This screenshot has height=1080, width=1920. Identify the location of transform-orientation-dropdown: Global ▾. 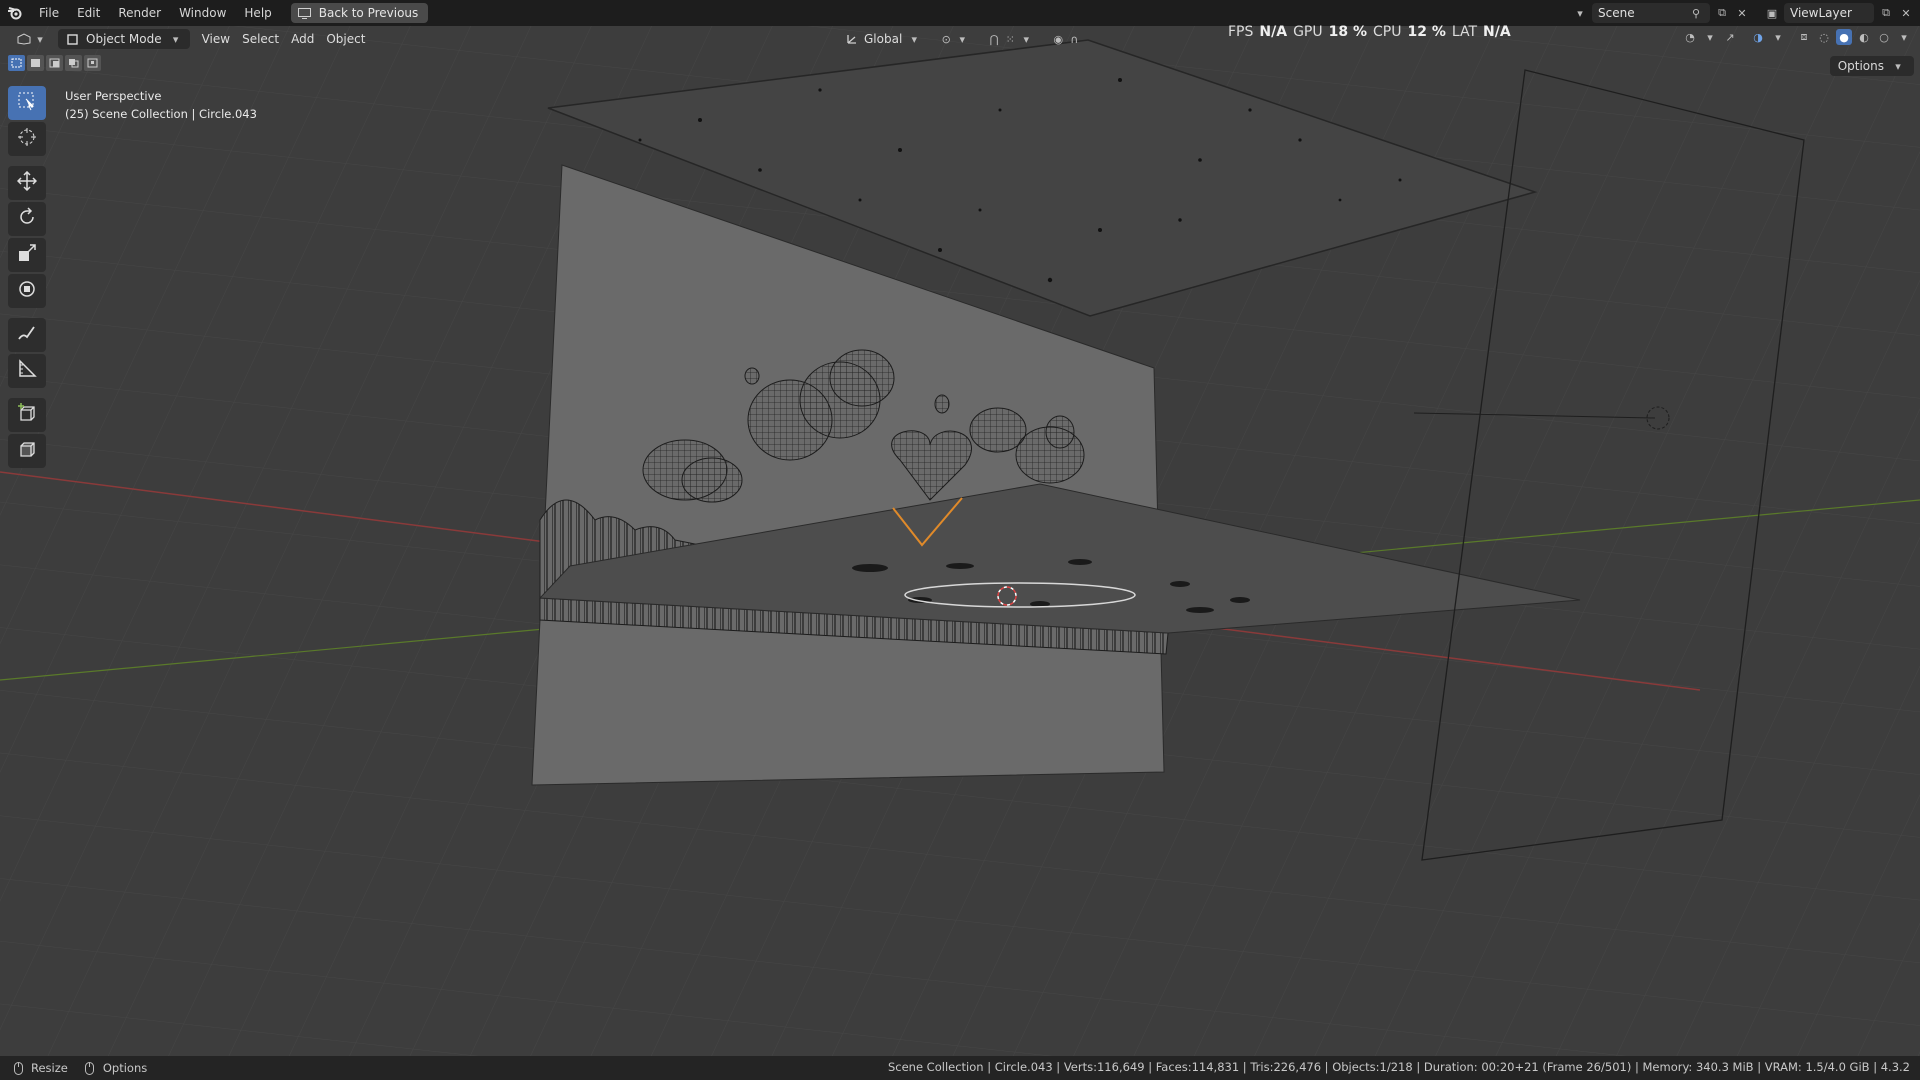
(883, 39).